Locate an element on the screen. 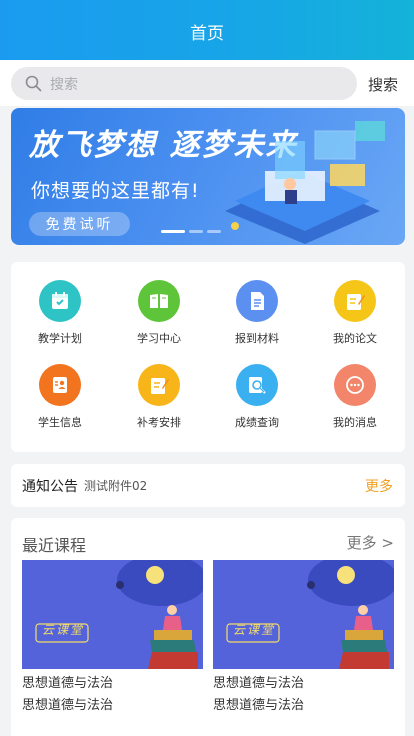  notice-bar: 通知公告 测试附件02 更多 is located at coordinates (208, 485).